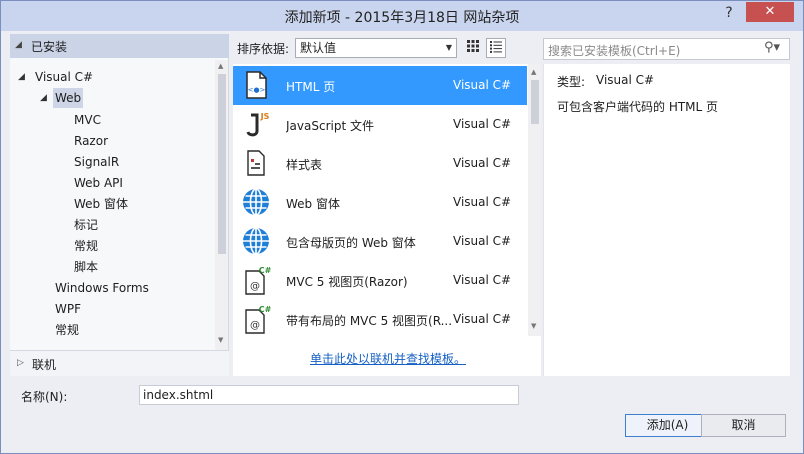 The width and height of the screenshot is (804, 454). I want to click on sort-by-value: 默认值, so click(318, 48).